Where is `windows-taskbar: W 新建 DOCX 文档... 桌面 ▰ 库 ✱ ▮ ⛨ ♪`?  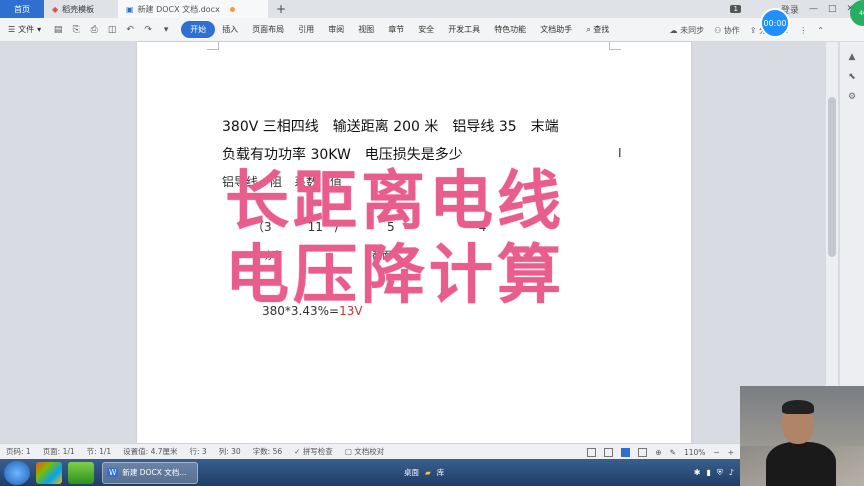
windows-taskbar: W 新建 DOCX 文档... 桌面 ▰ 库 ✱ ▮ ⛨ ♪ is located at coordinates (432, 472).